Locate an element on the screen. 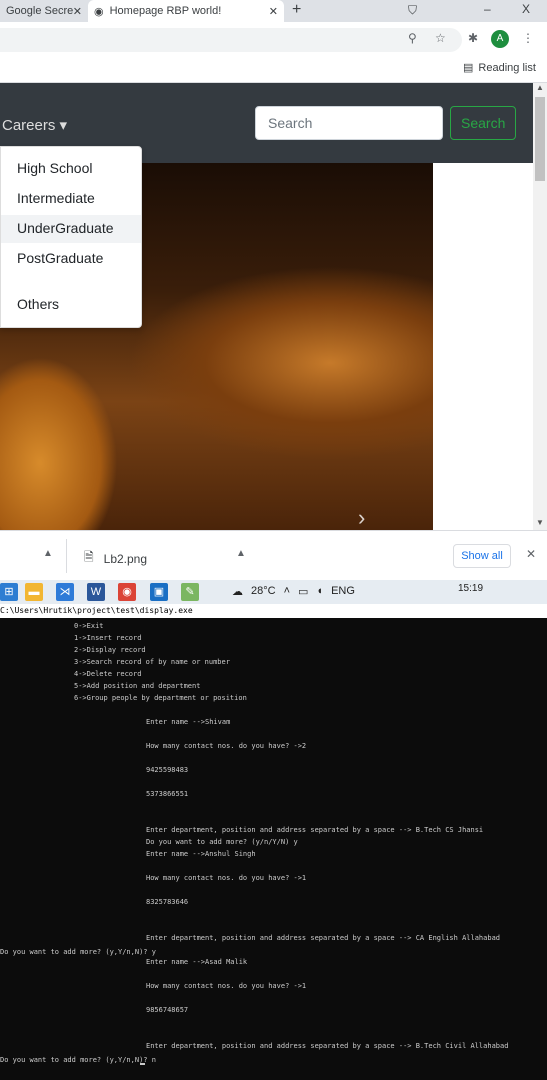  console-line: Enter name -->Shivam is located at coordinates (188, 722).